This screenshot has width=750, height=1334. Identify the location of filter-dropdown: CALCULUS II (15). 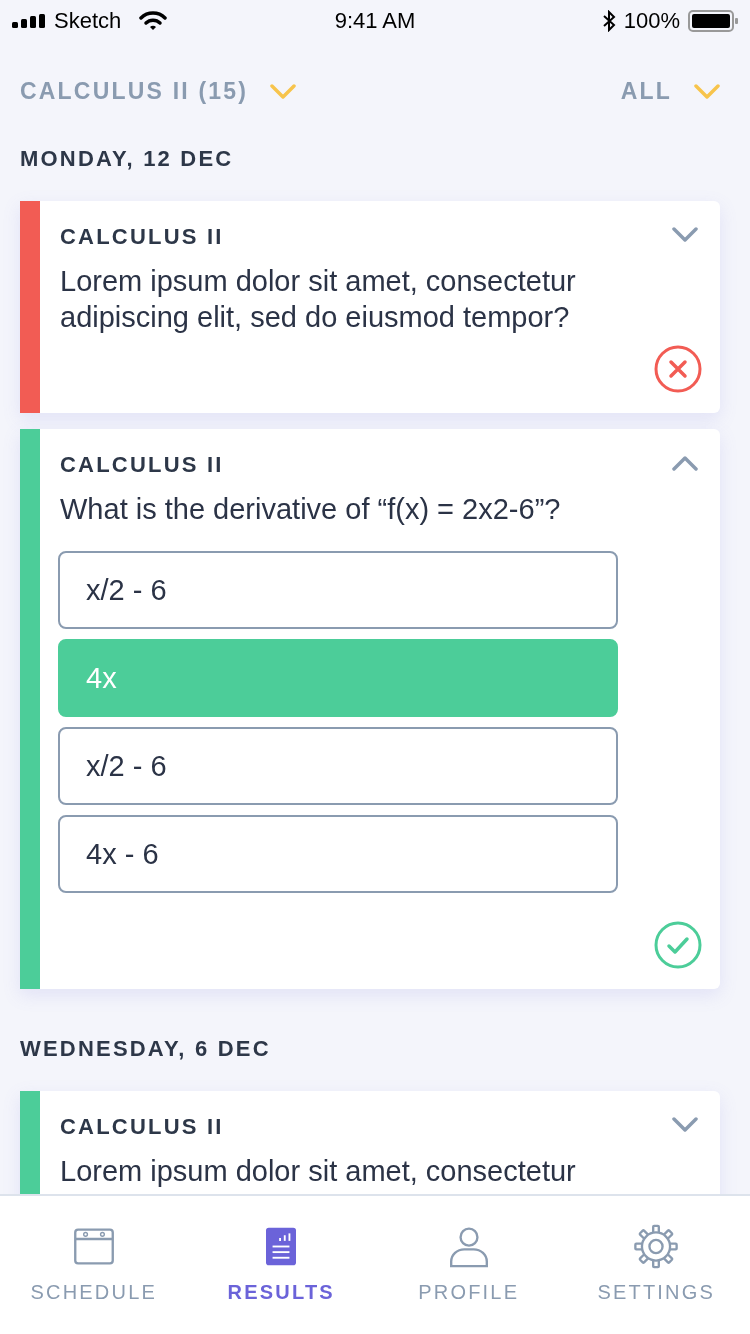
(158, 91).